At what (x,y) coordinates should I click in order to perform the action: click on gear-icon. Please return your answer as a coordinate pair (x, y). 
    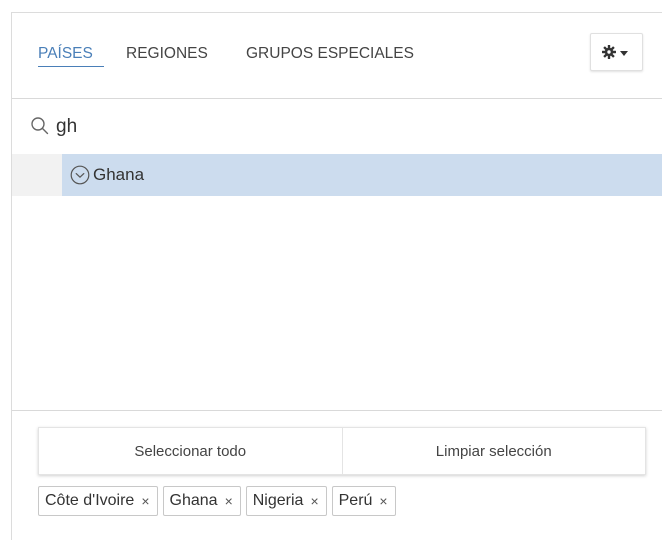
    Looking at the image, I should click on (609, 52).